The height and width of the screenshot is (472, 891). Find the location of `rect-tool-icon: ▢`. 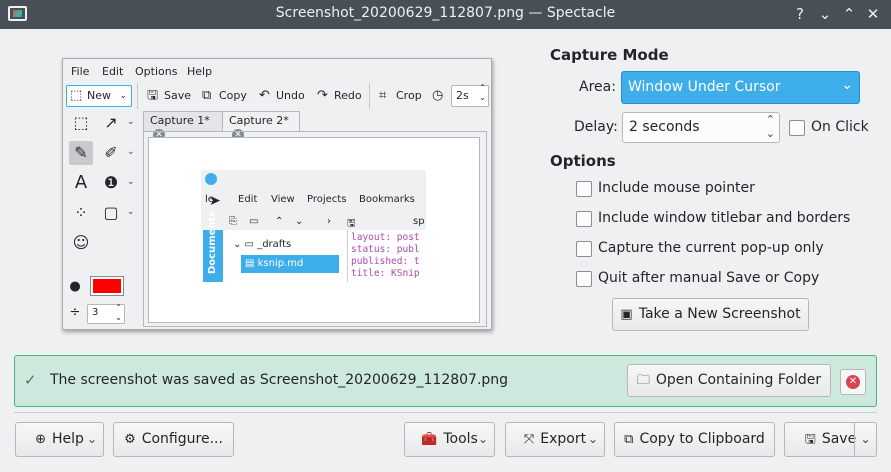

rect-tool-icon: ▢ is located at coordinates (111, 212).